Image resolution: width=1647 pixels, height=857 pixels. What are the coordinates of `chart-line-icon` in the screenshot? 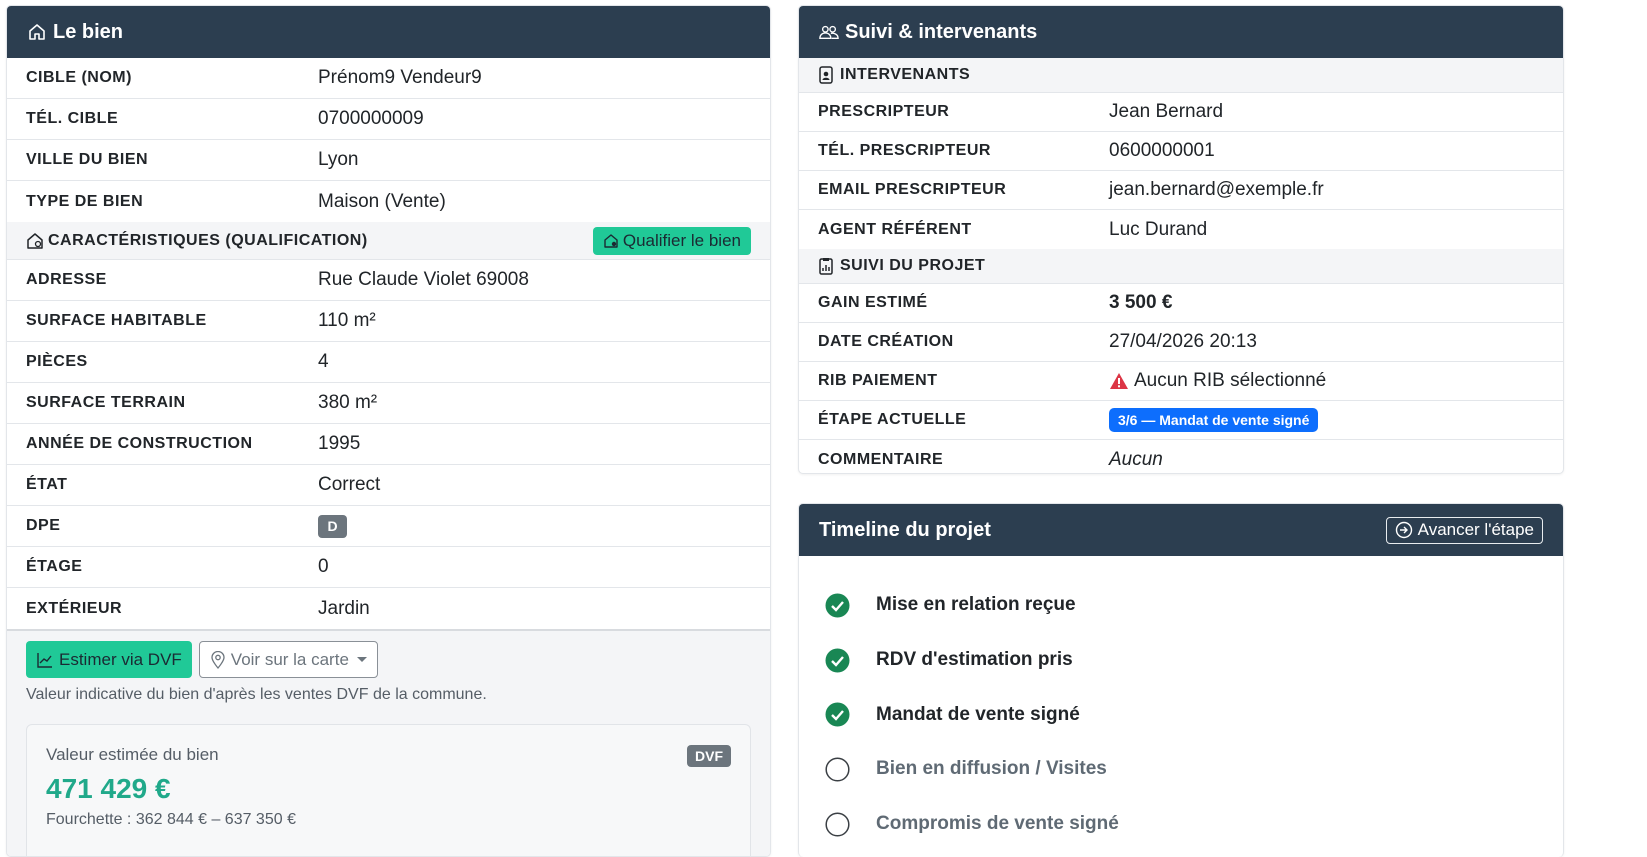 It's located at (44, 660).